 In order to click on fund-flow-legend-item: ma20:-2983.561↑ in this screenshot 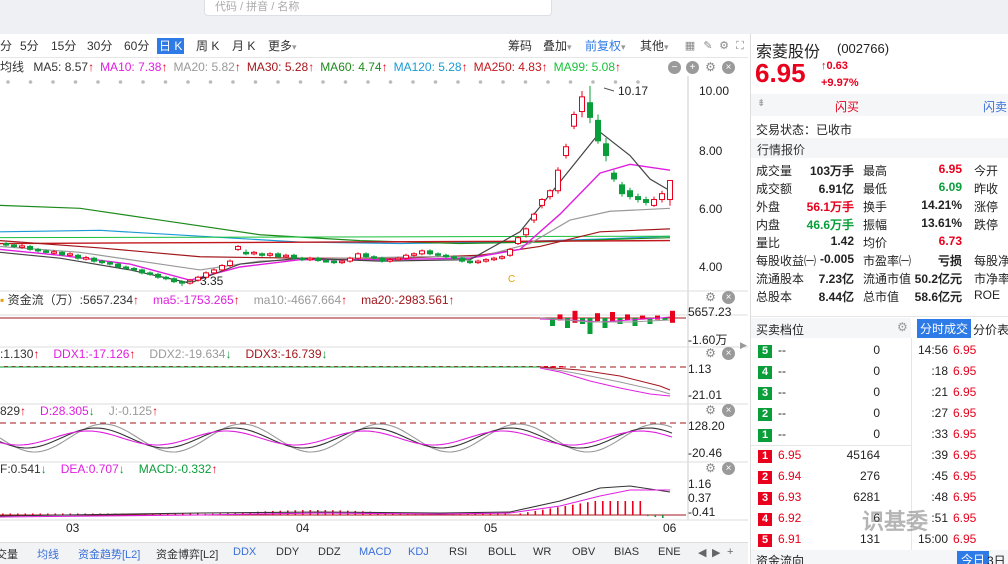, I will do `click(408, 300)`.